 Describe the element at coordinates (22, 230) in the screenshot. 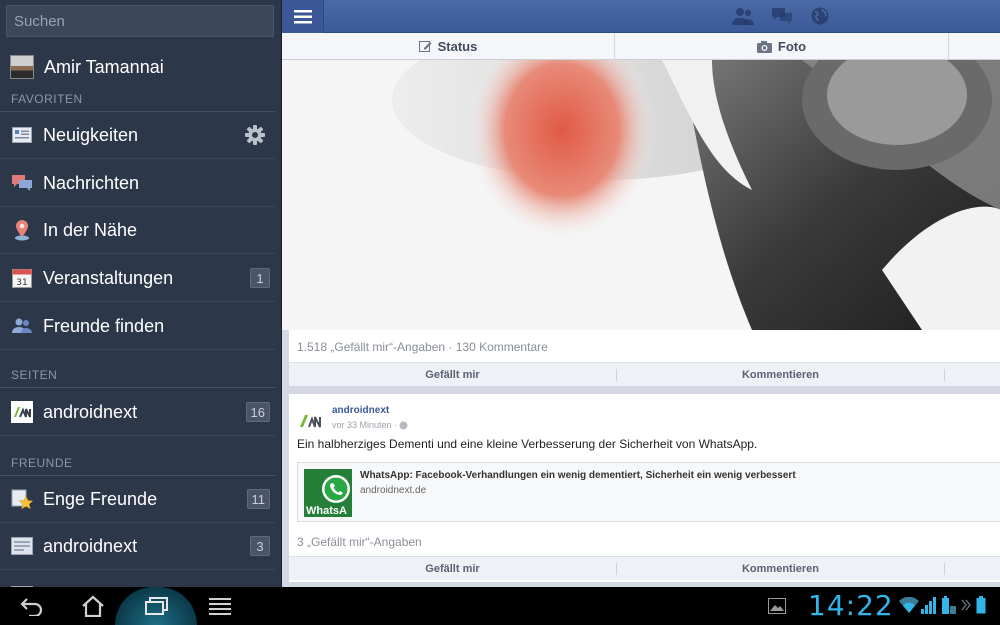

I see `location-pin-icon` at that location.